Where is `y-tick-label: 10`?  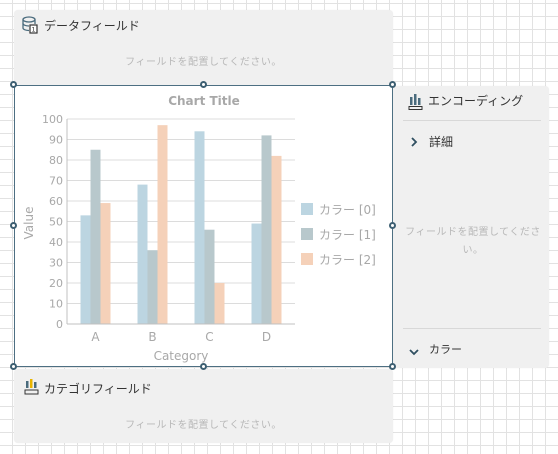 y-tick-label: 10 is located at coordinates (56, 304).